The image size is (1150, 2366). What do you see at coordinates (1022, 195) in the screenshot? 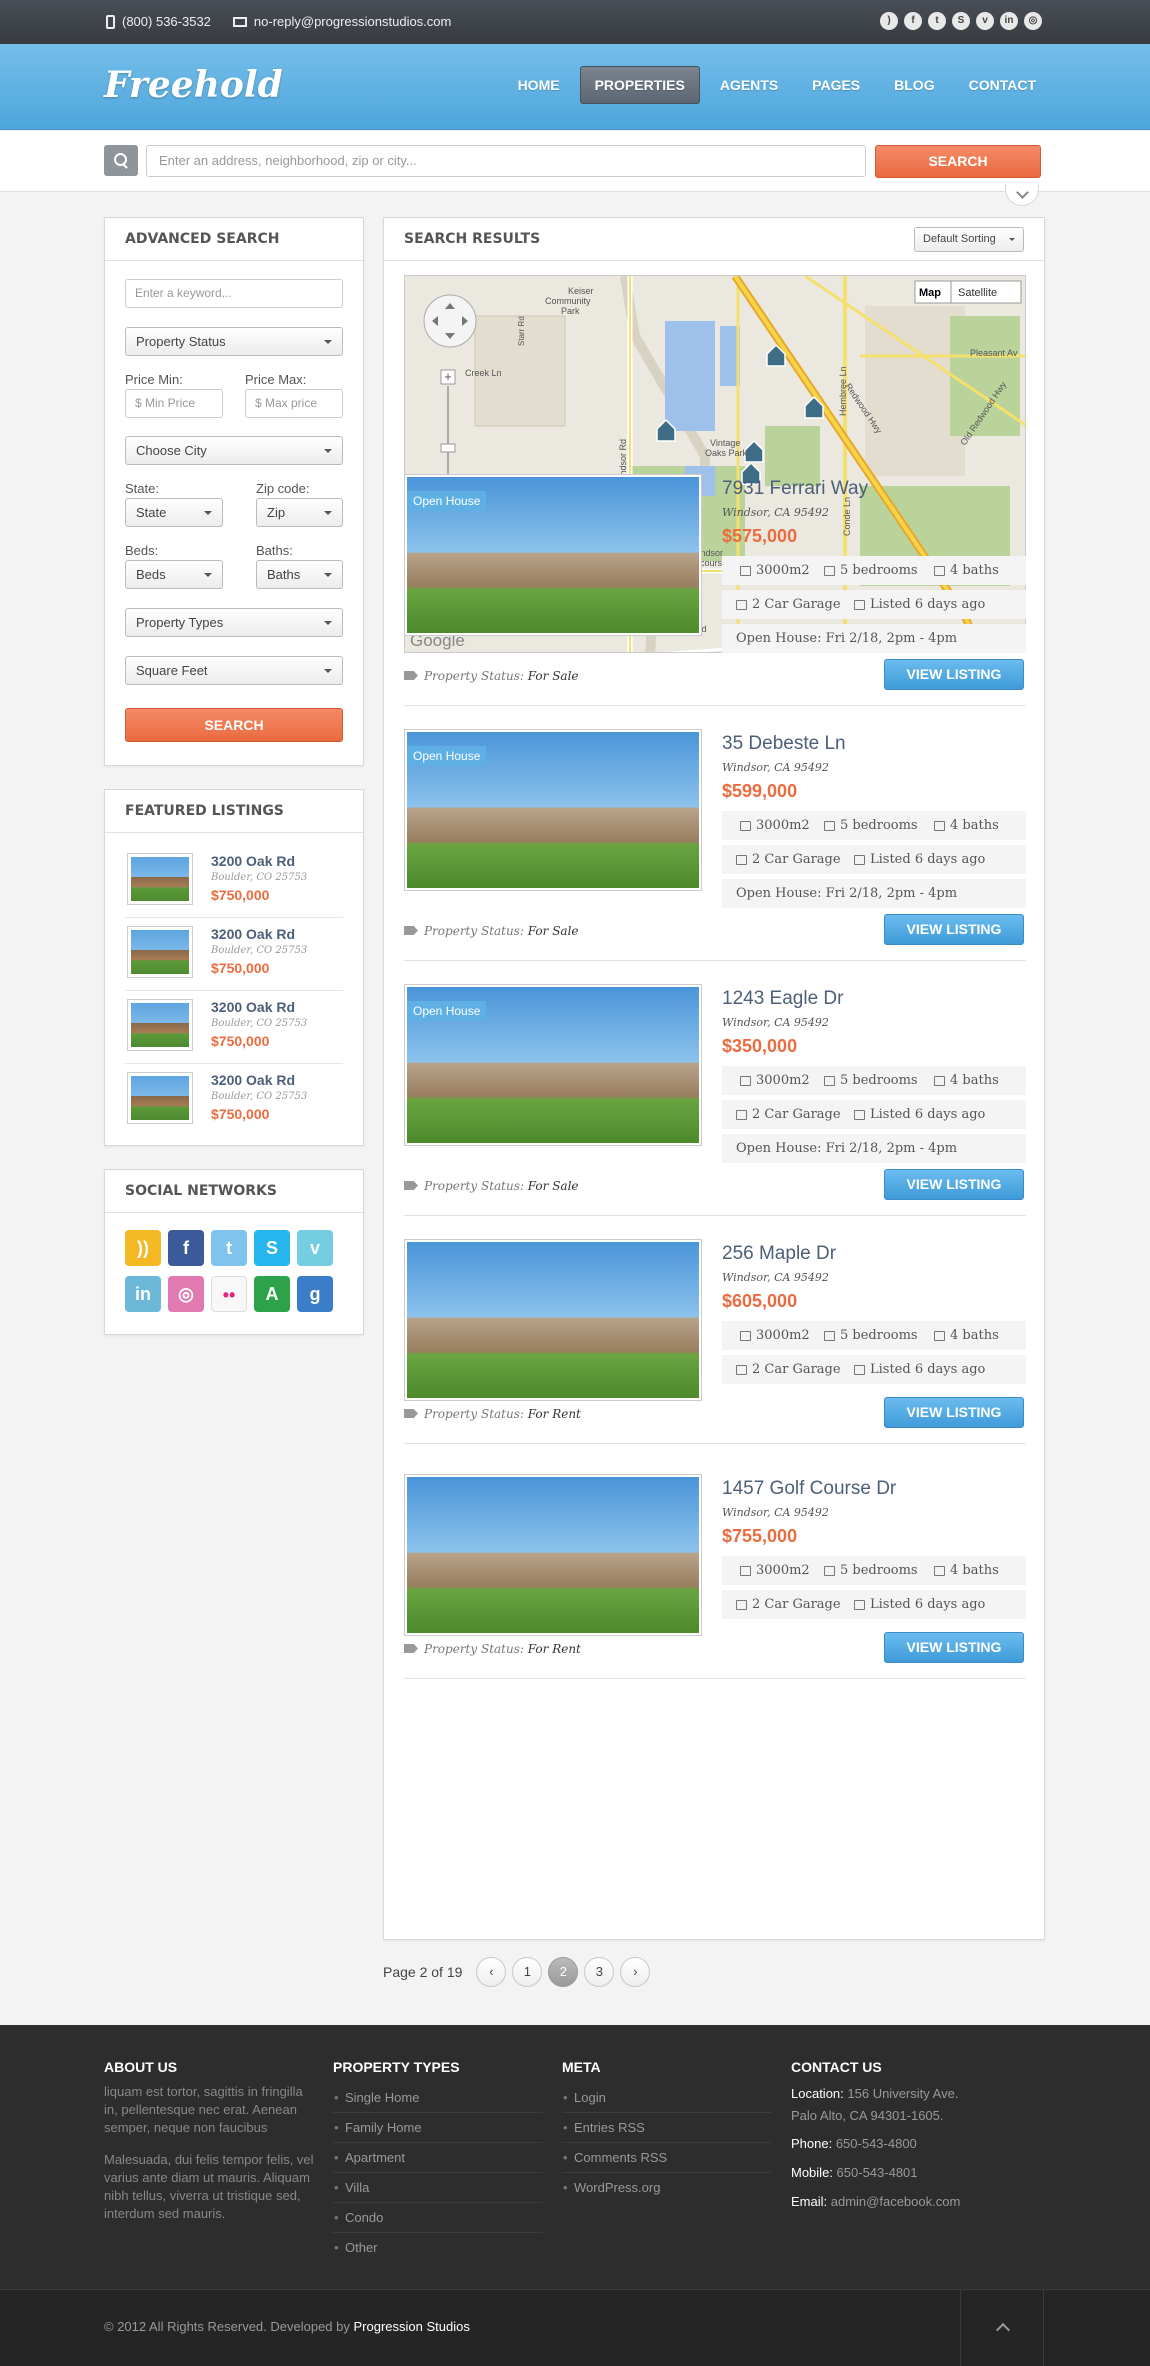
I see `chevron-down-icon` at bounding box center [1022, 195].